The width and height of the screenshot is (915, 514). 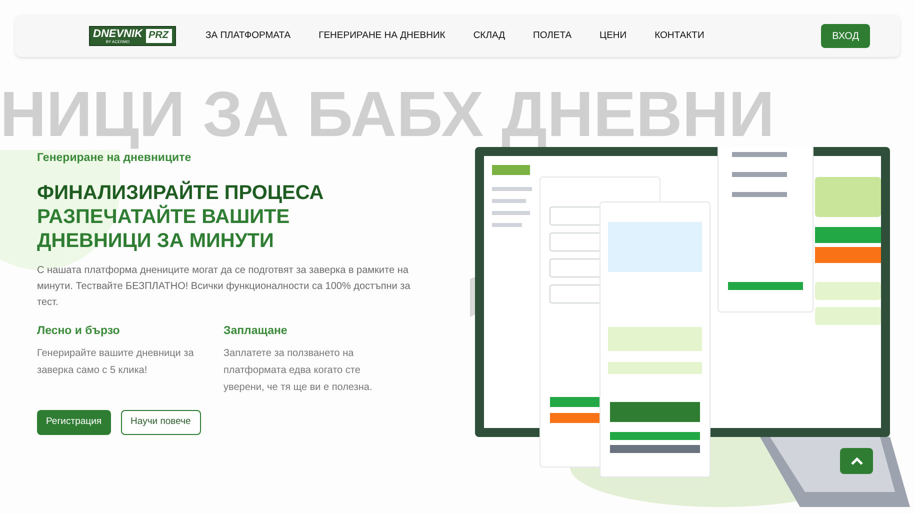 What do you see at coordinates (224, 287) in the screenshot?
I see `hero-description: С нашата платформа днениците могат да се подготвят за заверка в рамките на минути. Тествайте БЕЗПЛАТНО! Всички функционалности са 100% достъпни за тест.` at bounding box center [224, 287].